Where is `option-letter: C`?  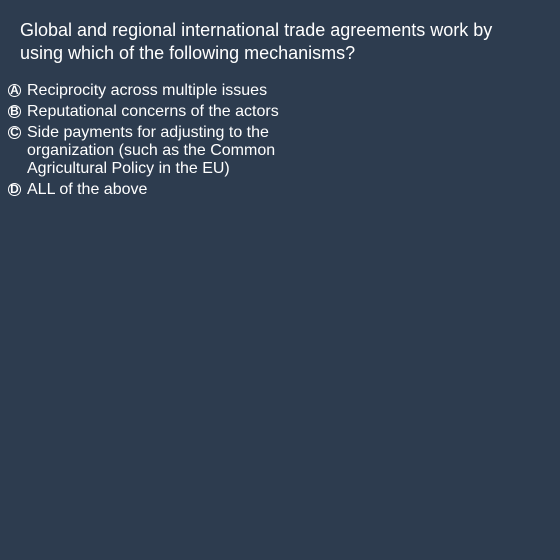
option-letter: C is located at coordinates (14, 132).